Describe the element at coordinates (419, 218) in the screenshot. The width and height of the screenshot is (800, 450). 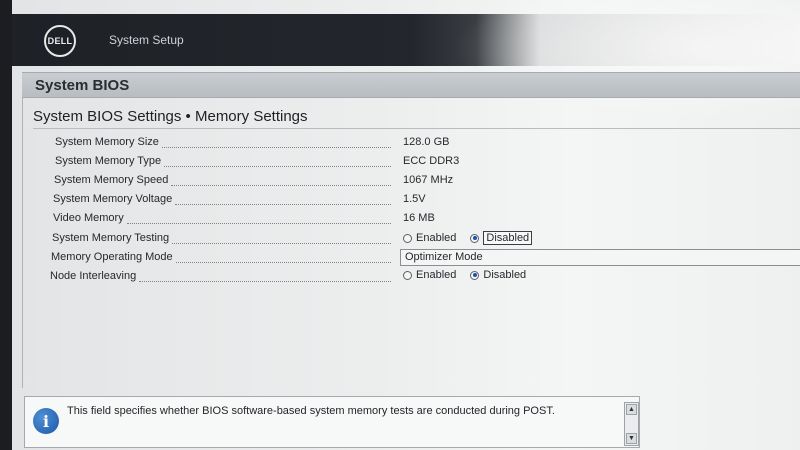
I see `setting-value: 16 MB` at that location.